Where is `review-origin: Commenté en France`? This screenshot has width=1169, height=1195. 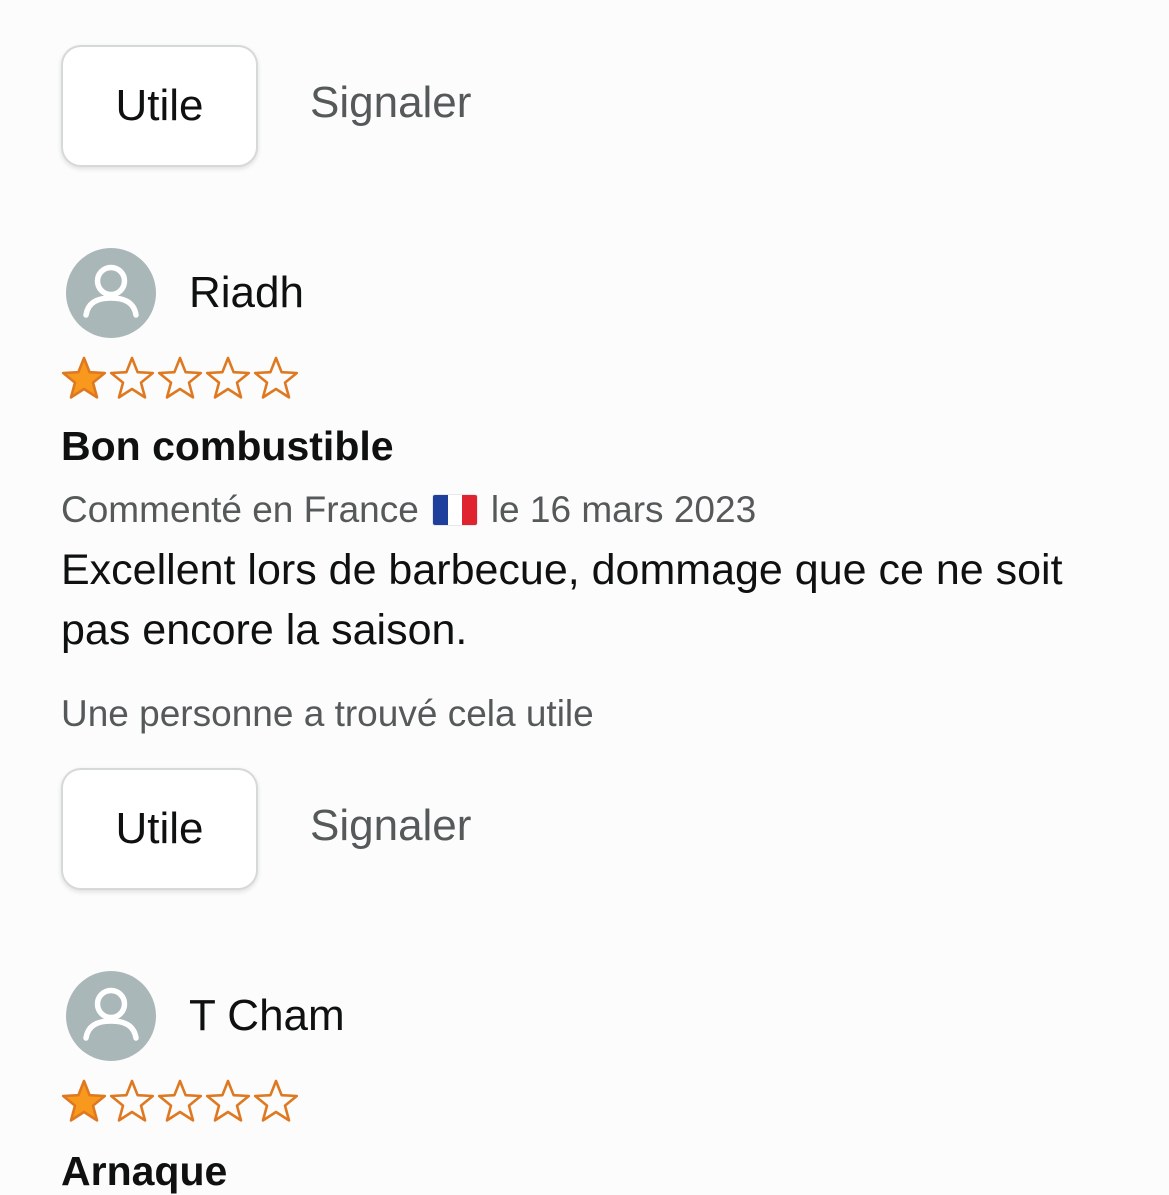 review-origin: Commenté en France is located at coordinates (240, 509).